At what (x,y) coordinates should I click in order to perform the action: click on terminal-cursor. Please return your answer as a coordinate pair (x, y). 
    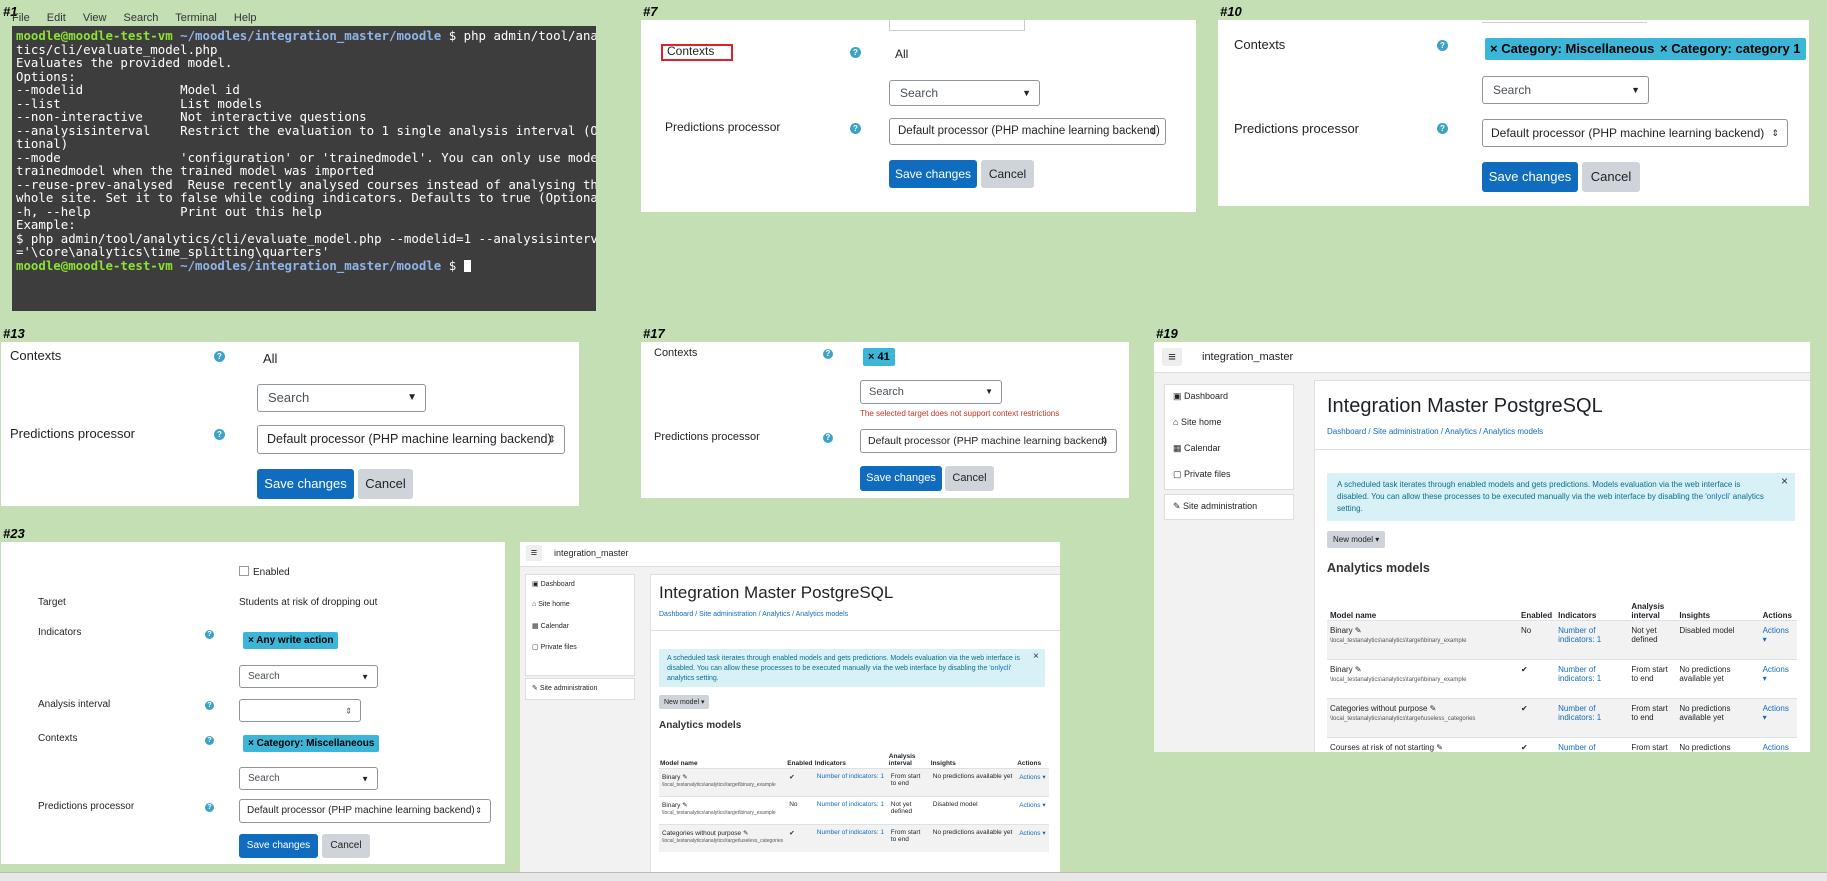
    Looking at the image, I should click on (467, 265).